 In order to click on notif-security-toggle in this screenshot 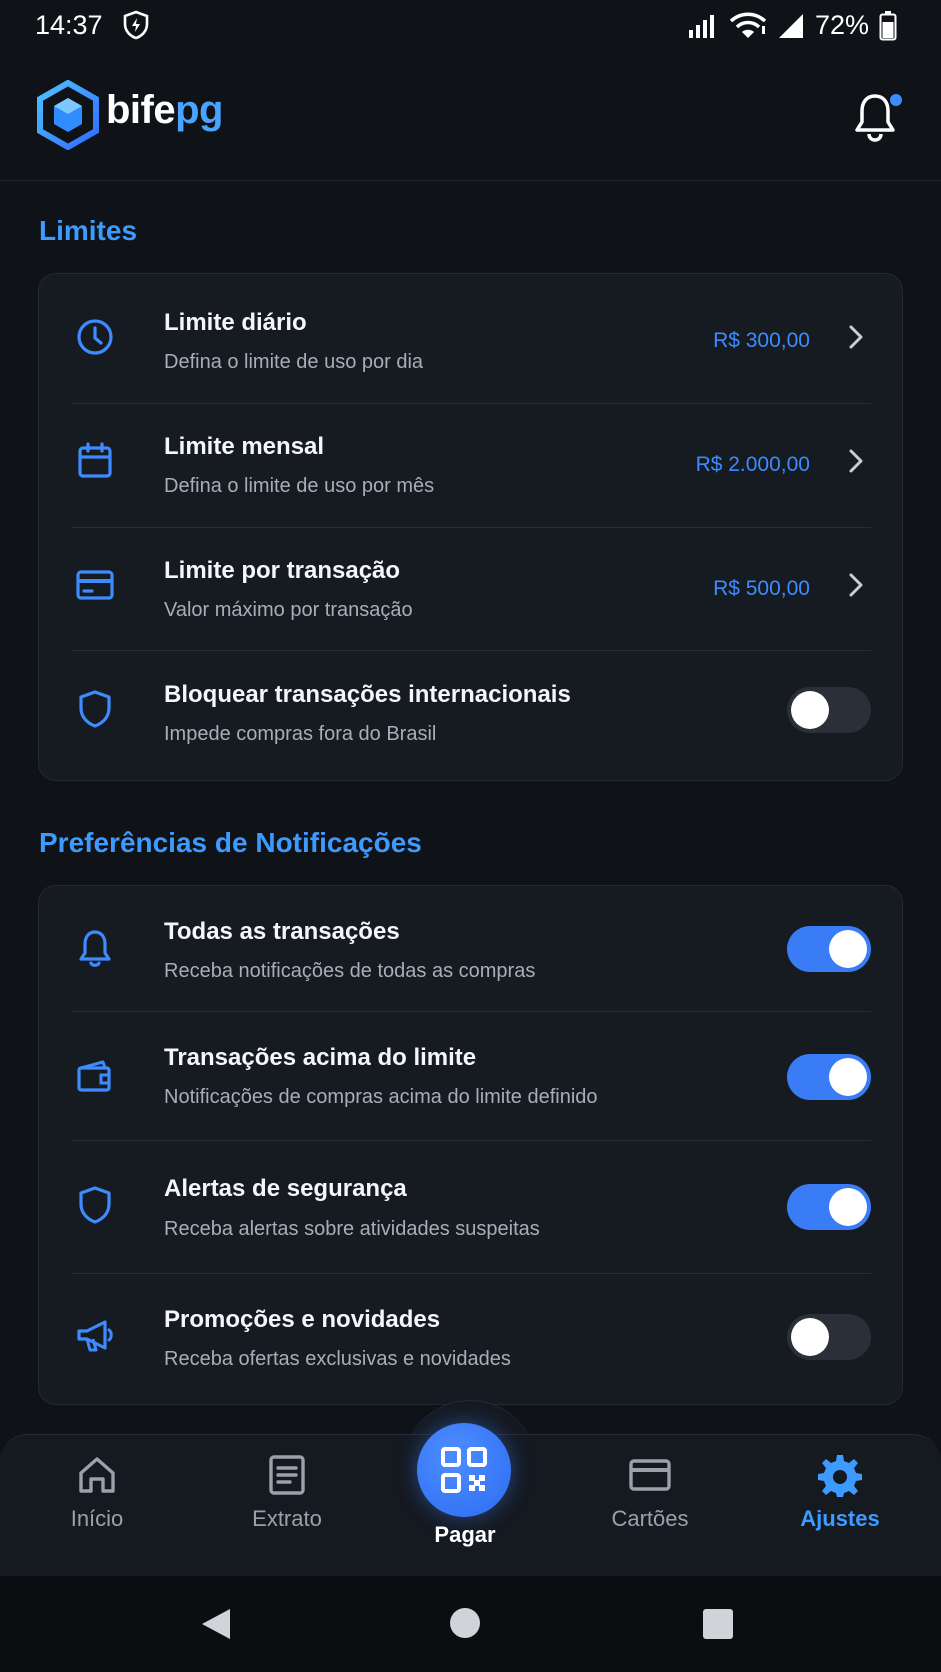, I will do `click(829, 1207)`.